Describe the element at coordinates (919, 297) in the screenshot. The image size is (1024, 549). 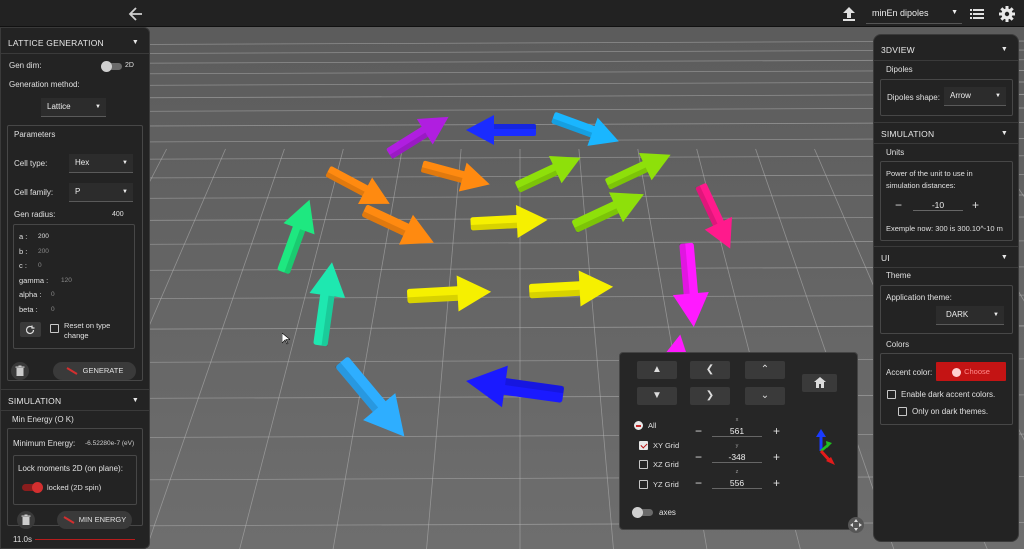
I see `app-theme-label: Application theme:` at that location.